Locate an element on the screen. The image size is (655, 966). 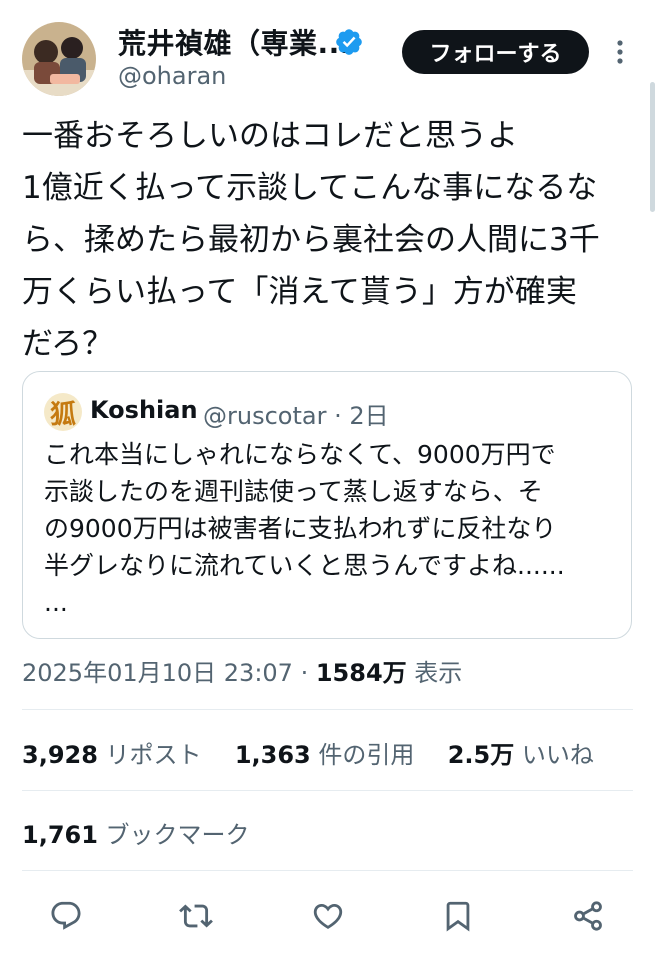
quote-count: 1,363 is located at coordinates (272, 755).